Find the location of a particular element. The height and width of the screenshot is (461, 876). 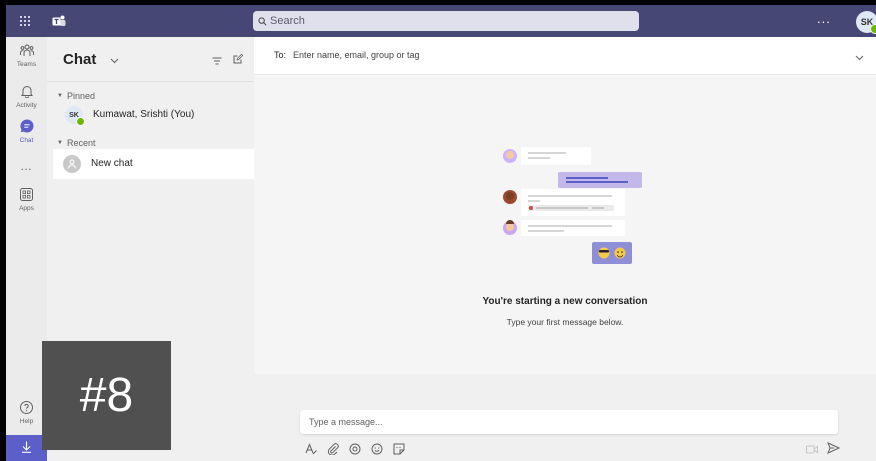

step-number-badge: #8 is located at coordinates (106, 395).